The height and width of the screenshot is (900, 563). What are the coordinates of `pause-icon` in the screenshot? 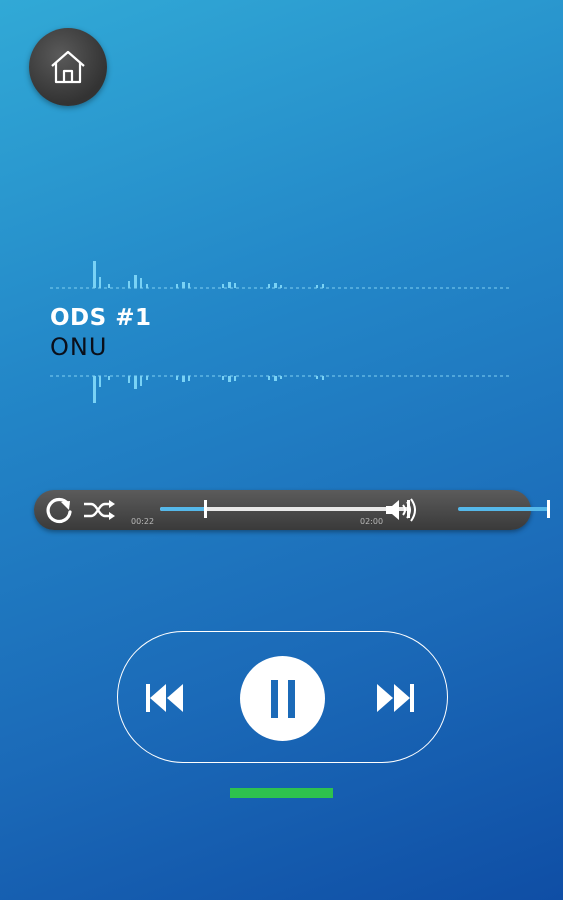 It's located at (282, 698).